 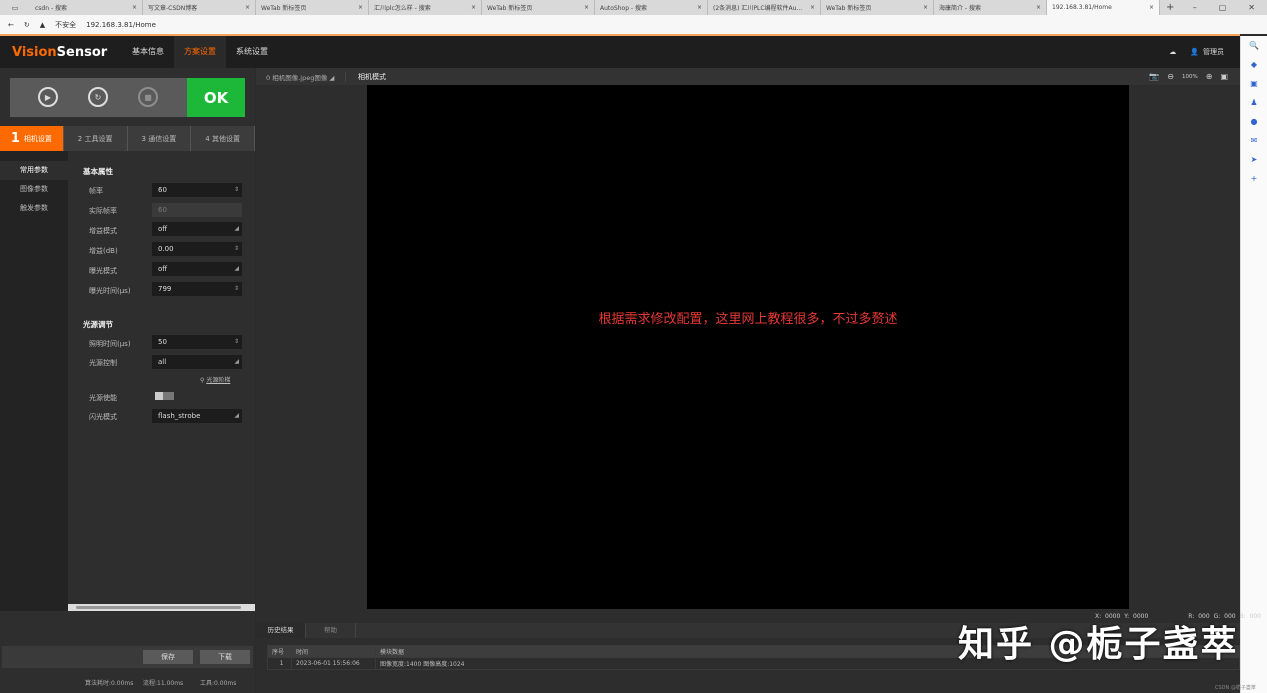 I want to click on browser-tab: AutoShop - 搜索 ×, so click(x=651, y=7).